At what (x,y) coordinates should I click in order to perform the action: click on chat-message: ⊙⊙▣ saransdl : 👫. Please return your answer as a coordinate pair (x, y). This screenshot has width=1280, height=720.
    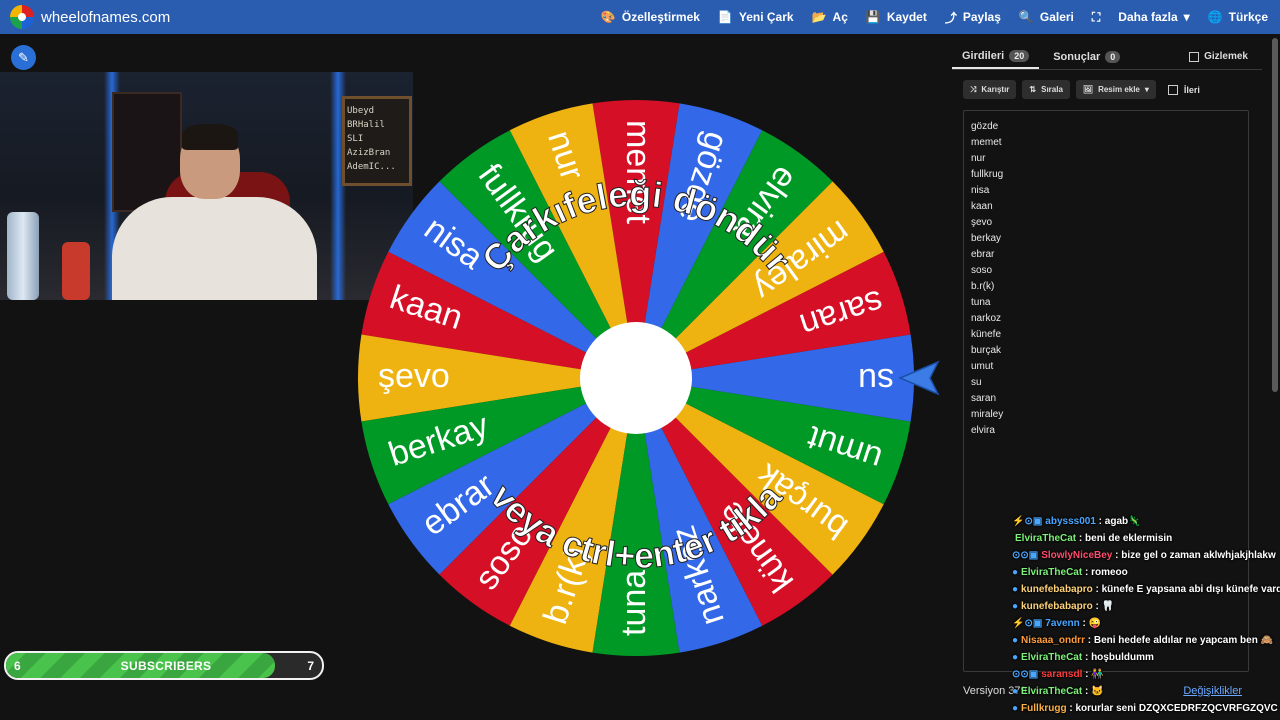
    Looking at the image, I should click on (1058, 674).